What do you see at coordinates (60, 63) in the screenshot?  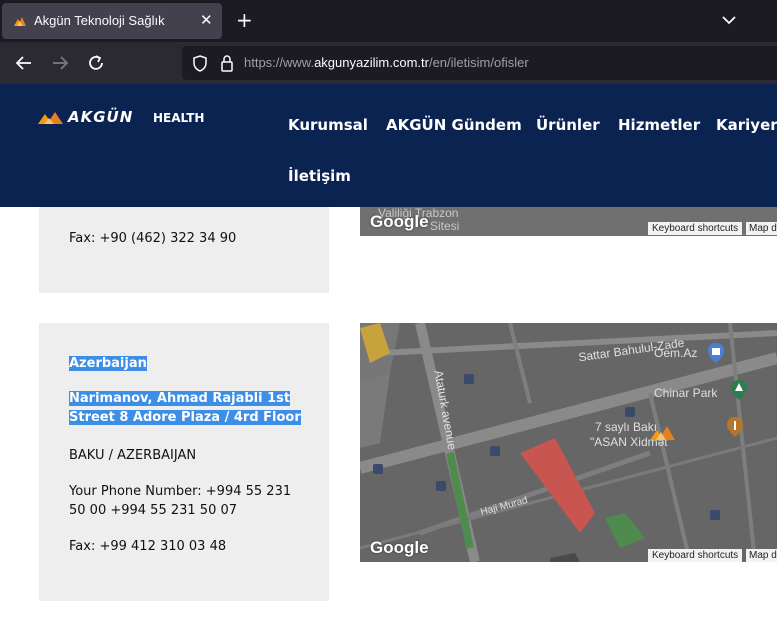 I see `forward-arrow-icon` at bounding box center [60, 63].